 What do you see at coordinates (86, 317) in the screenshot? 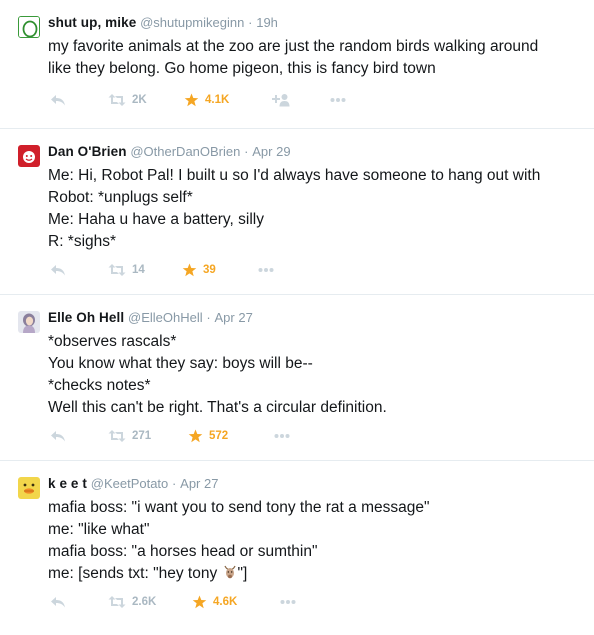
I see `author-name: Elle Oh Hell` at bounding box center [86, 317].